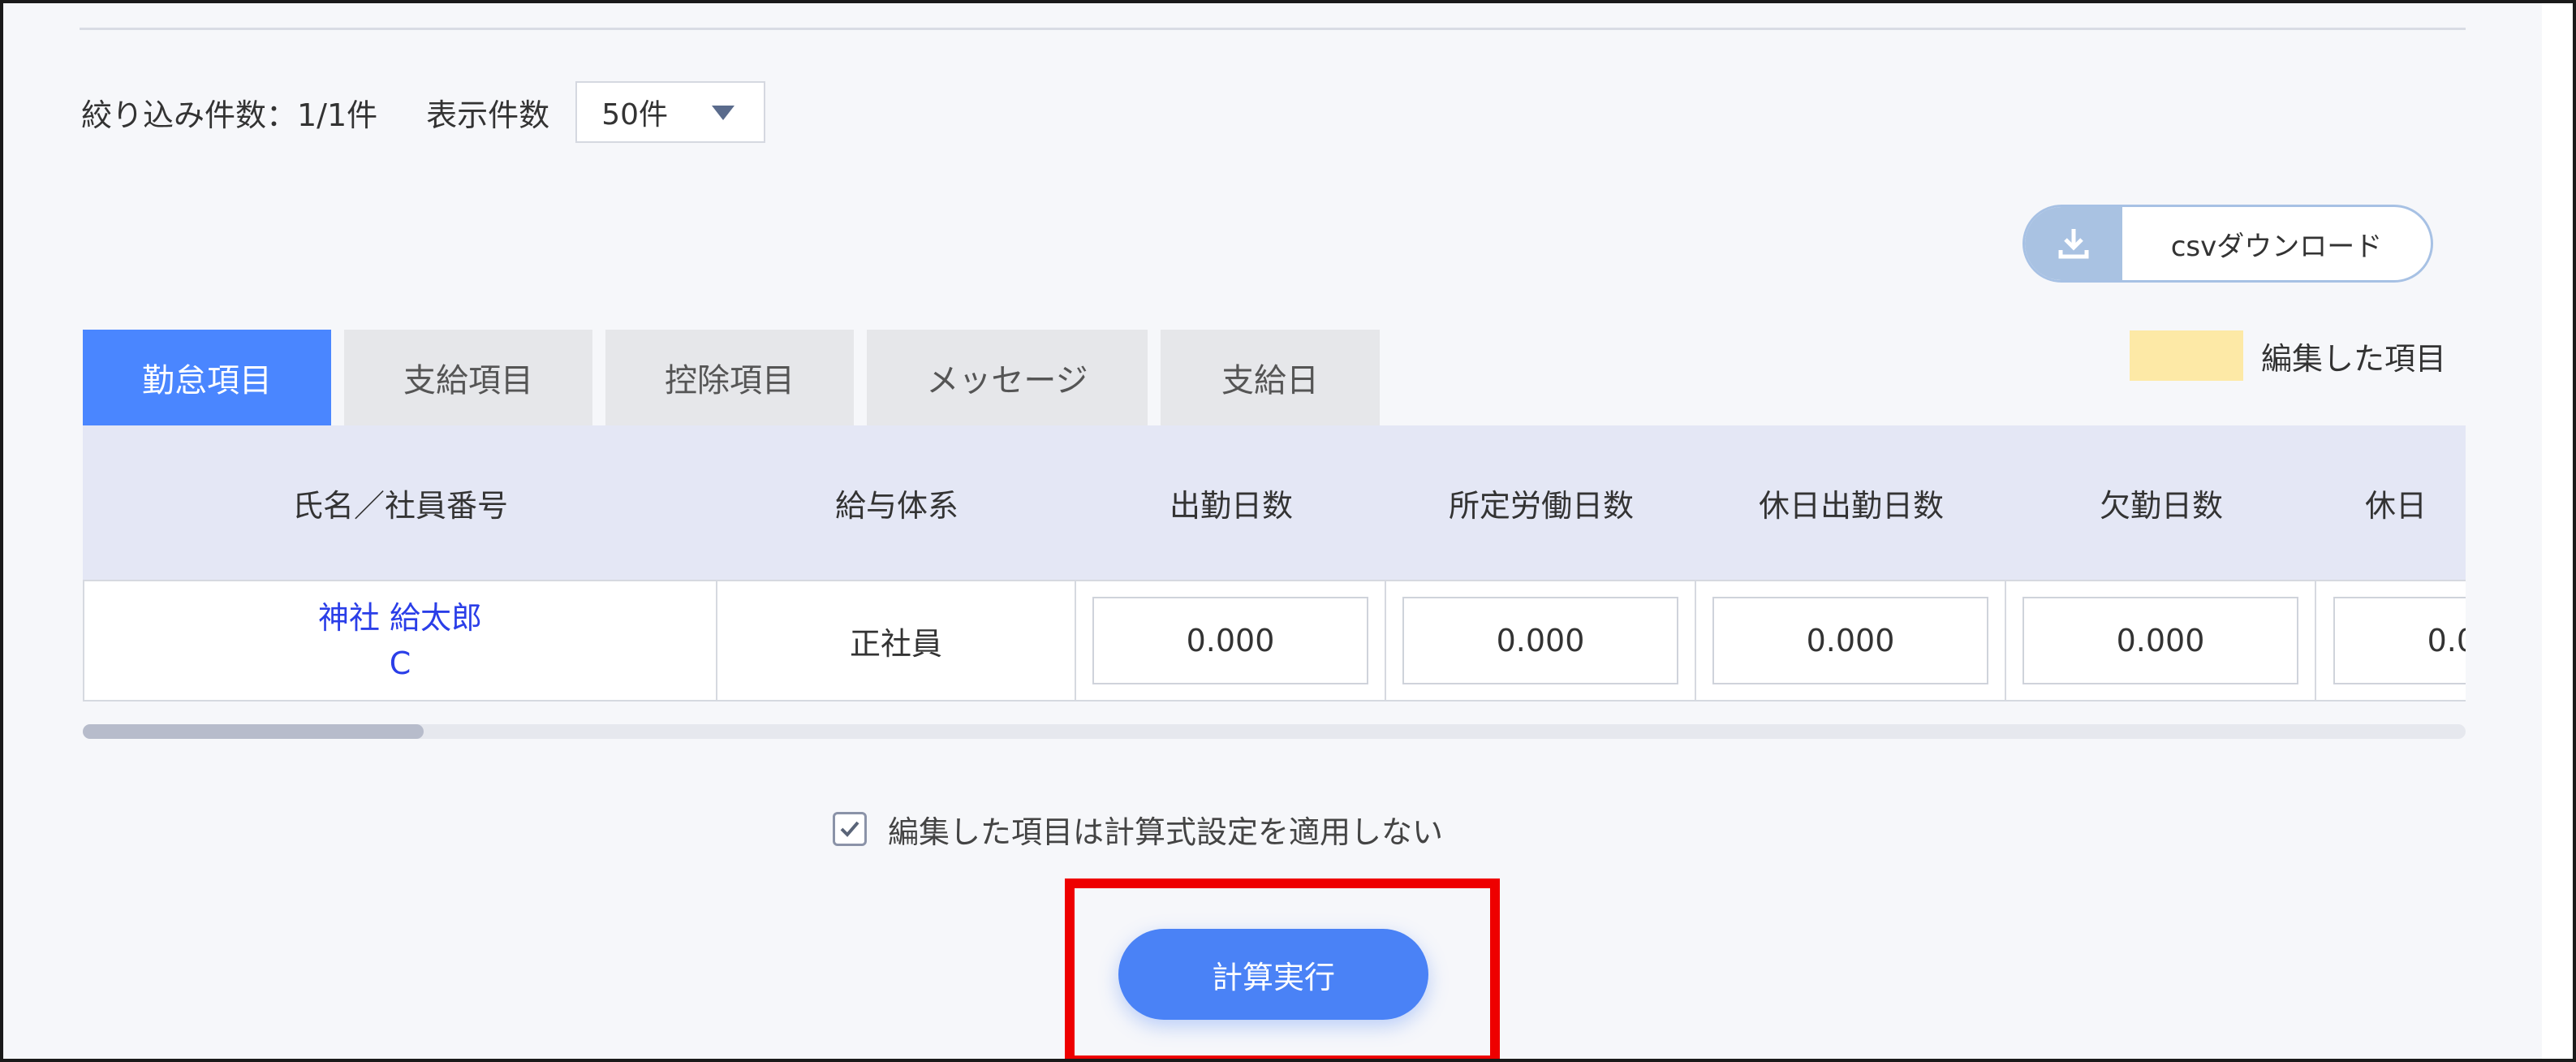 Image resolution: width=2576 pixels, height=1062 pixels. I want to click on download-icon, so click(2073, 243).